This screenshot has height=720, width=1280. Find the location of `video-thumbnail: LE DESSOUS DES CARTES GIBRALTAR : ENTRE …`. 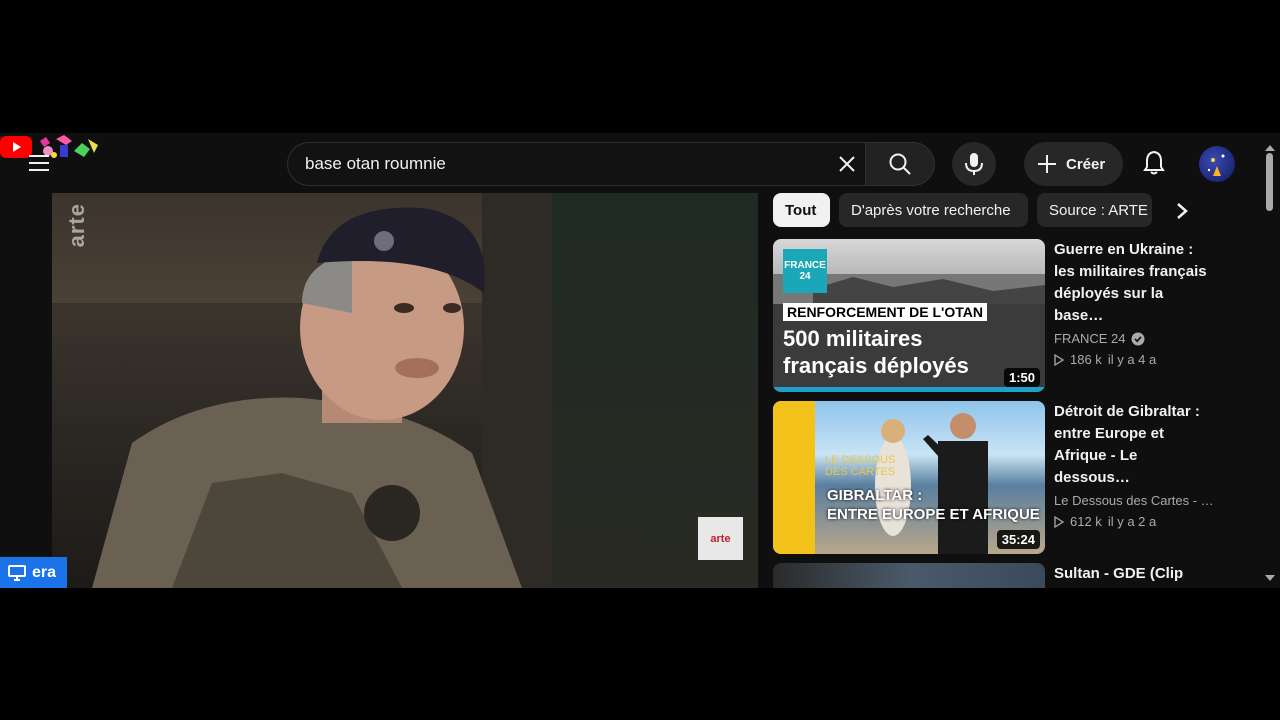

video-thumbnail: LE DESSOUS DES CARTES GIBRALTAR : ENTRE … is located at coordinates (909, 477).